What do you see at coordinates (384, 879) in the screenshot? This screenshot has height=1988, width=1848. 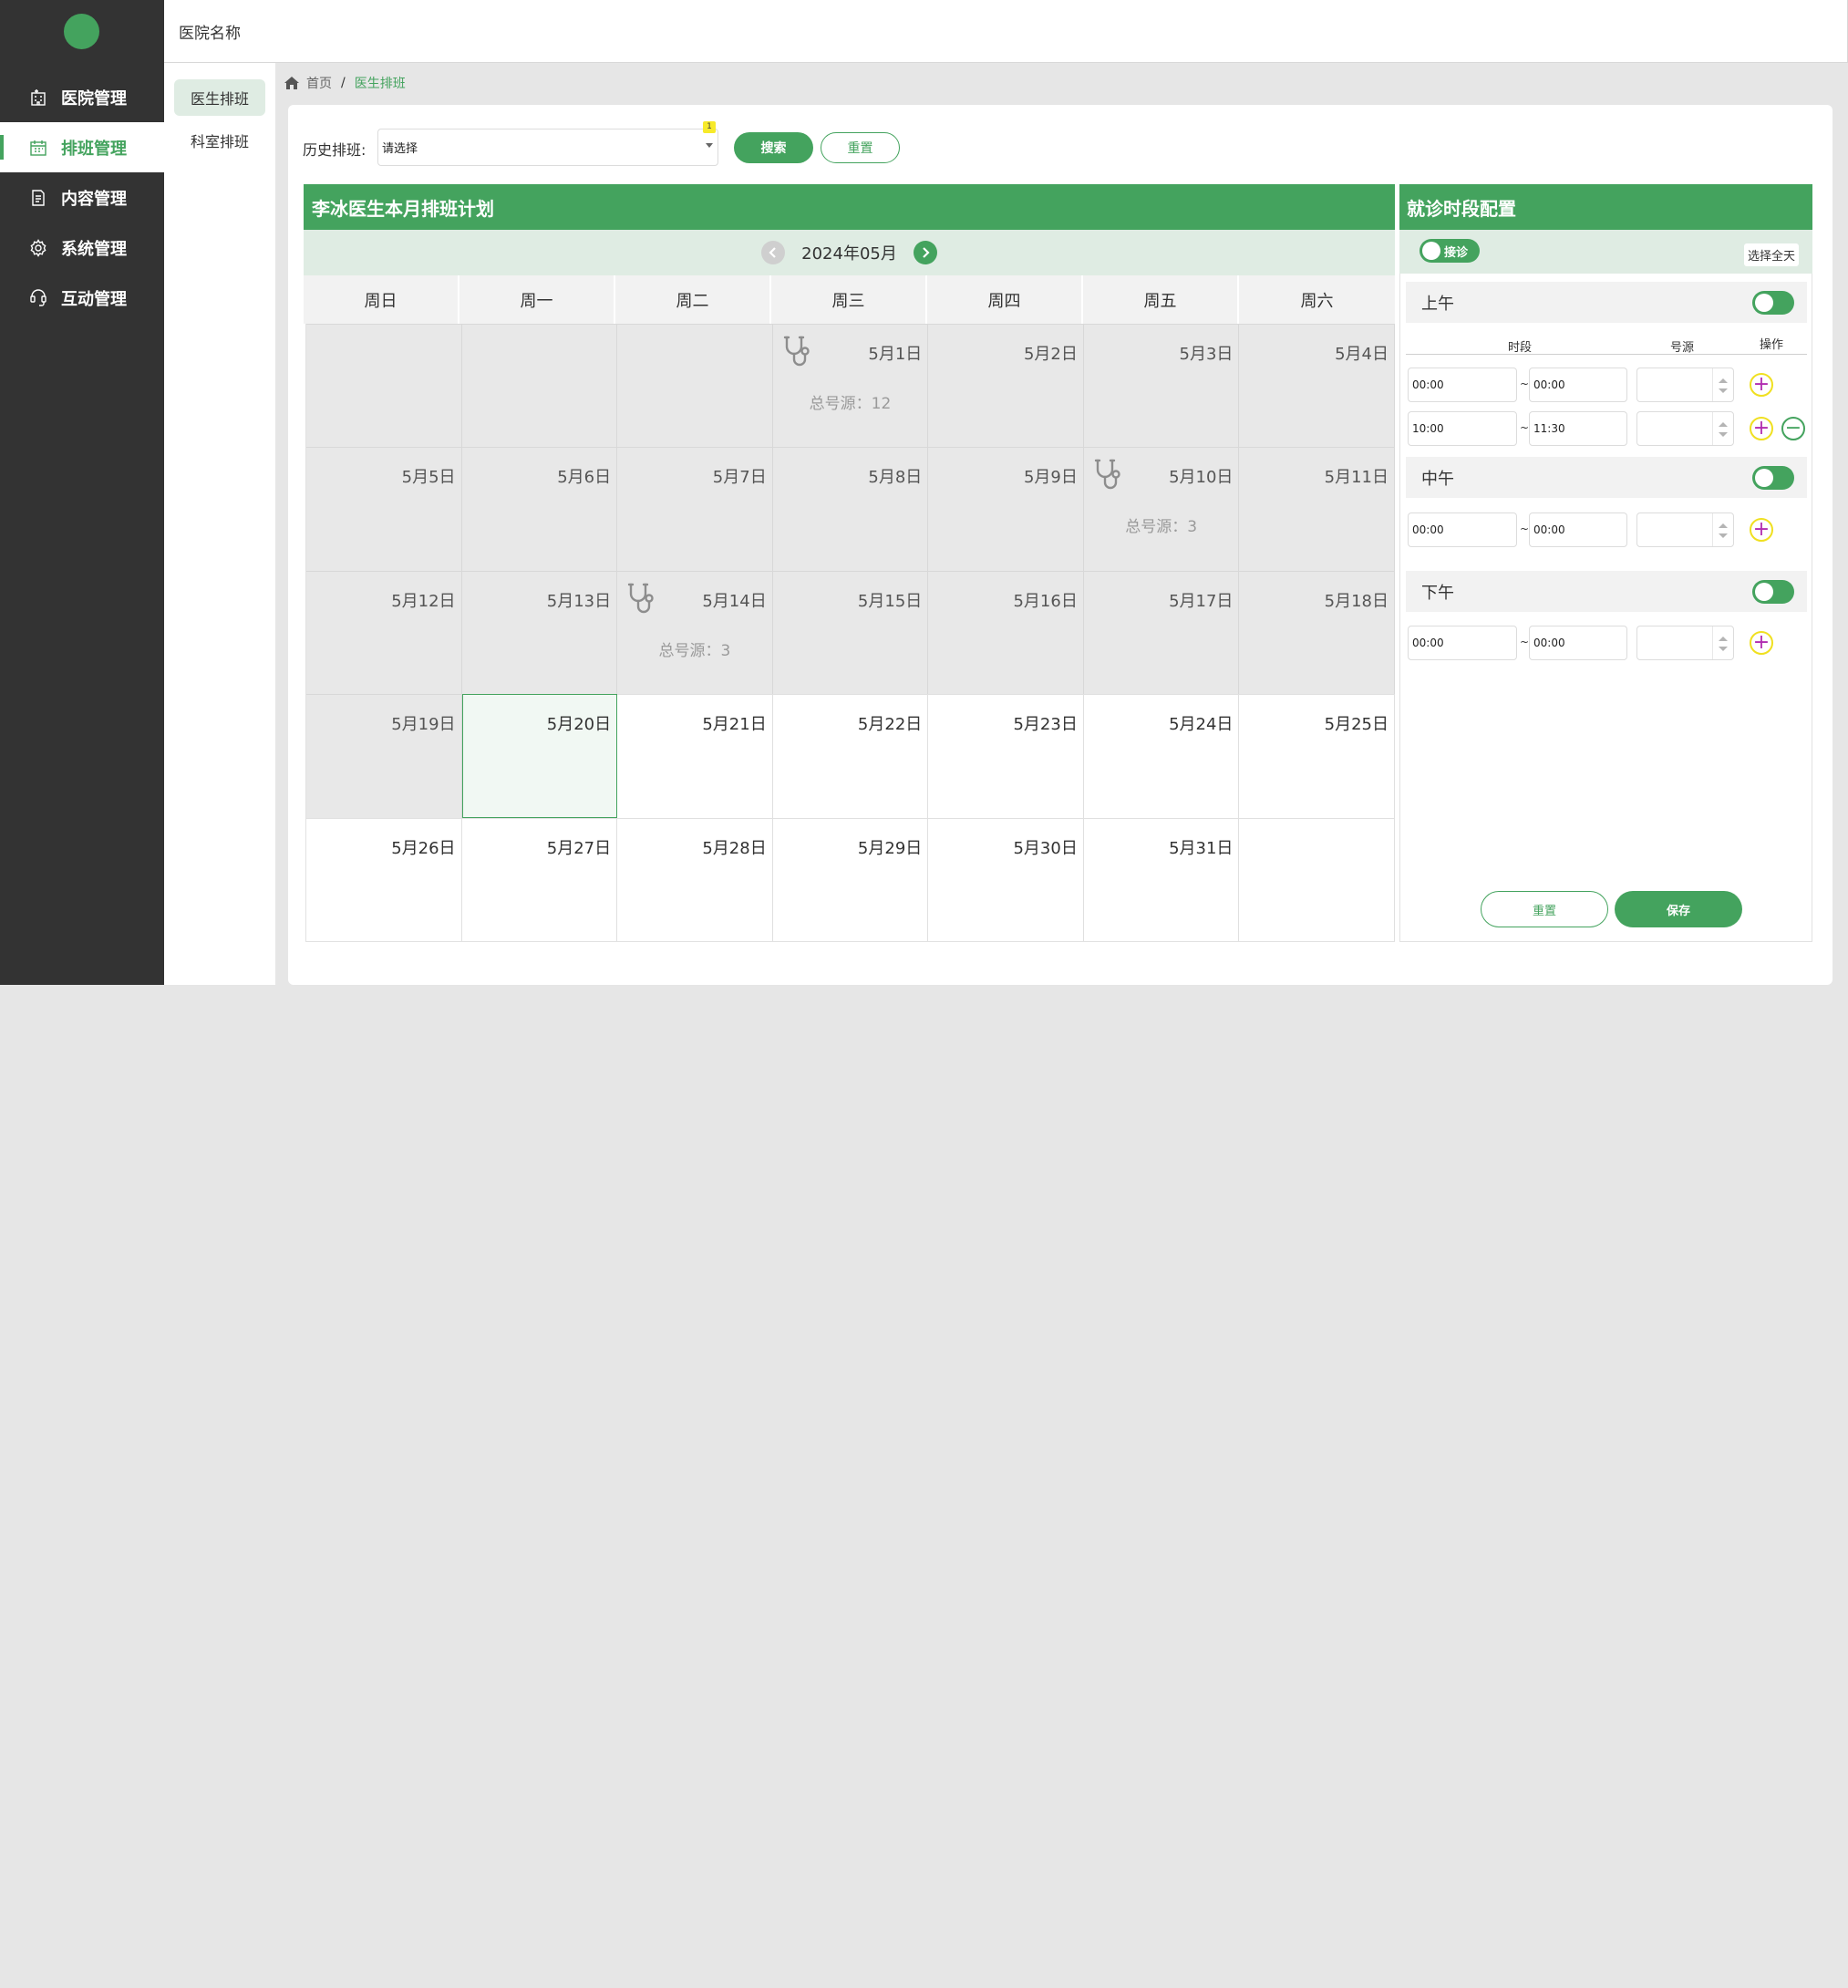 I see `calendar-day: 5月26日` at bounding box center [384, 879].